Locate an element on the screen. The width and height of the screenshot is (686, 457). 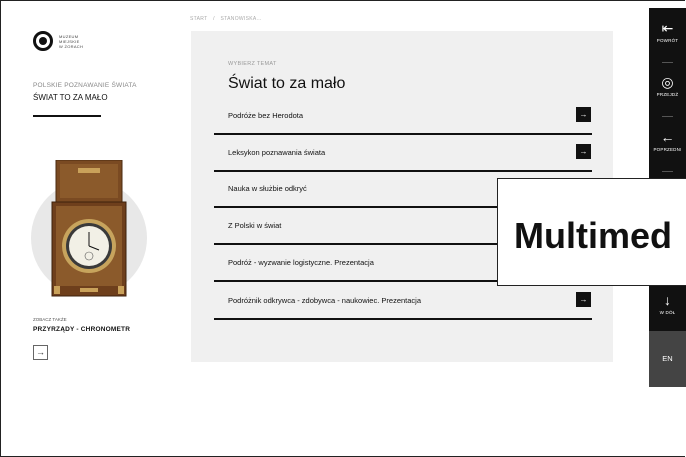
museum-logo: MUZEUM MIEJSKIE W ŻORACH is located at coordinates (58, 41).